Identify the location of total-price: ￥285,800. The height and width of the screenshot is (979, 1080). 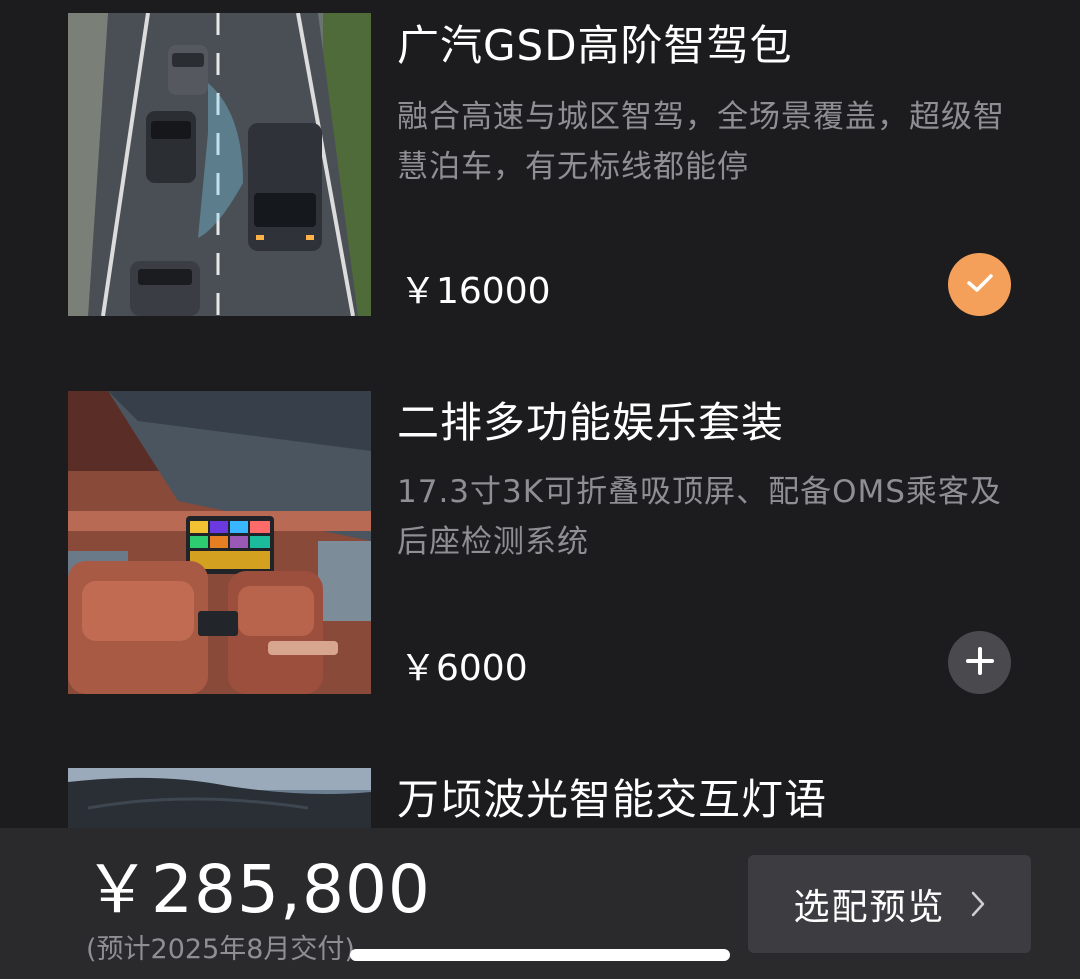
(257, 889).